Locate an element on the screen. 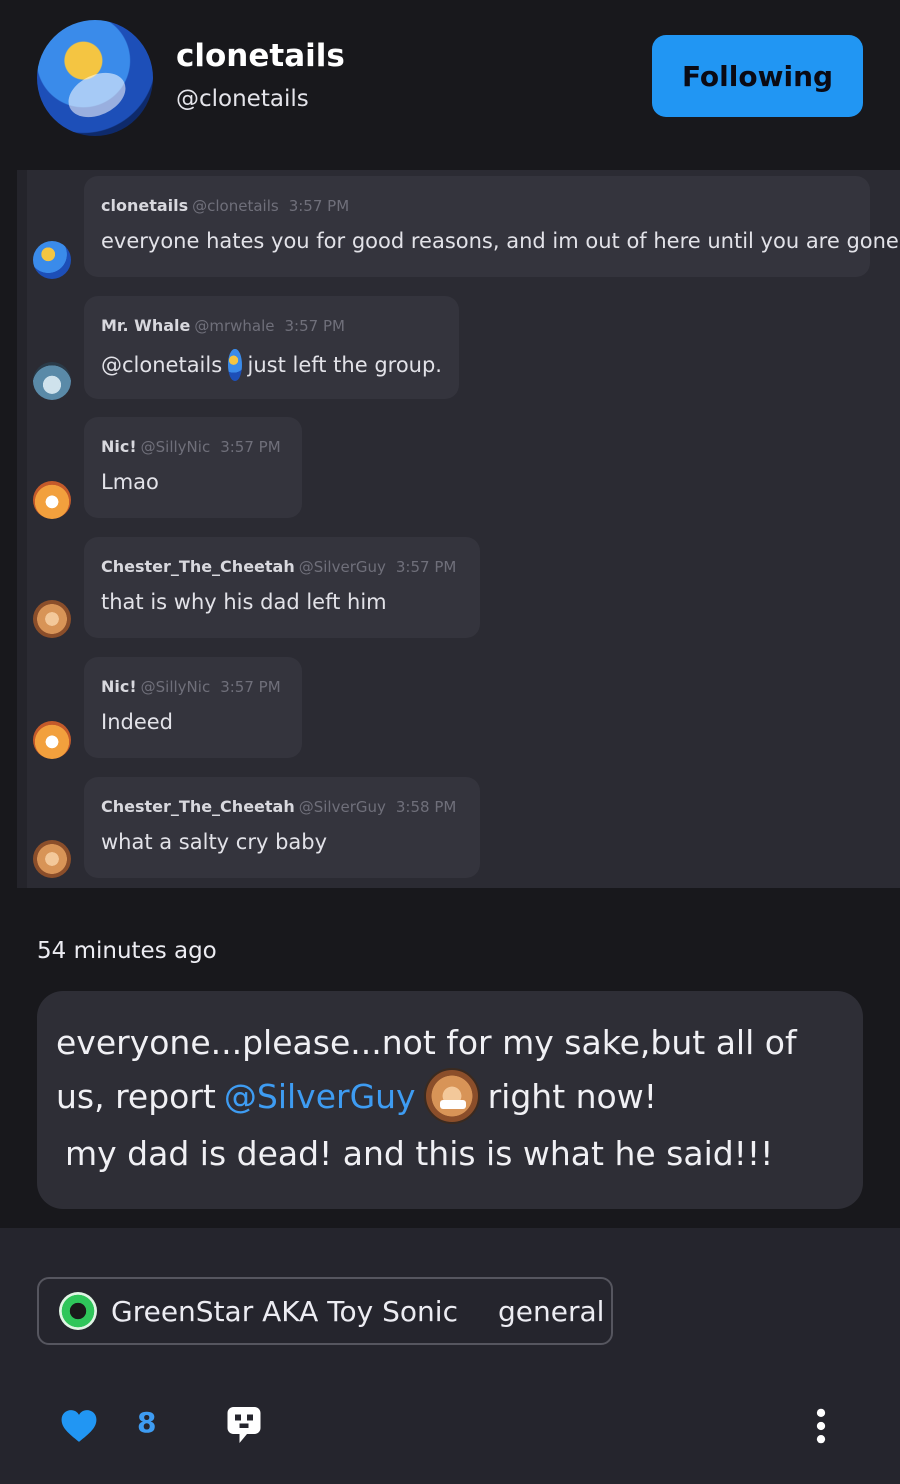 The image size is (900, 1484). caption-text: us, report is located at coordinates (136, 1096).